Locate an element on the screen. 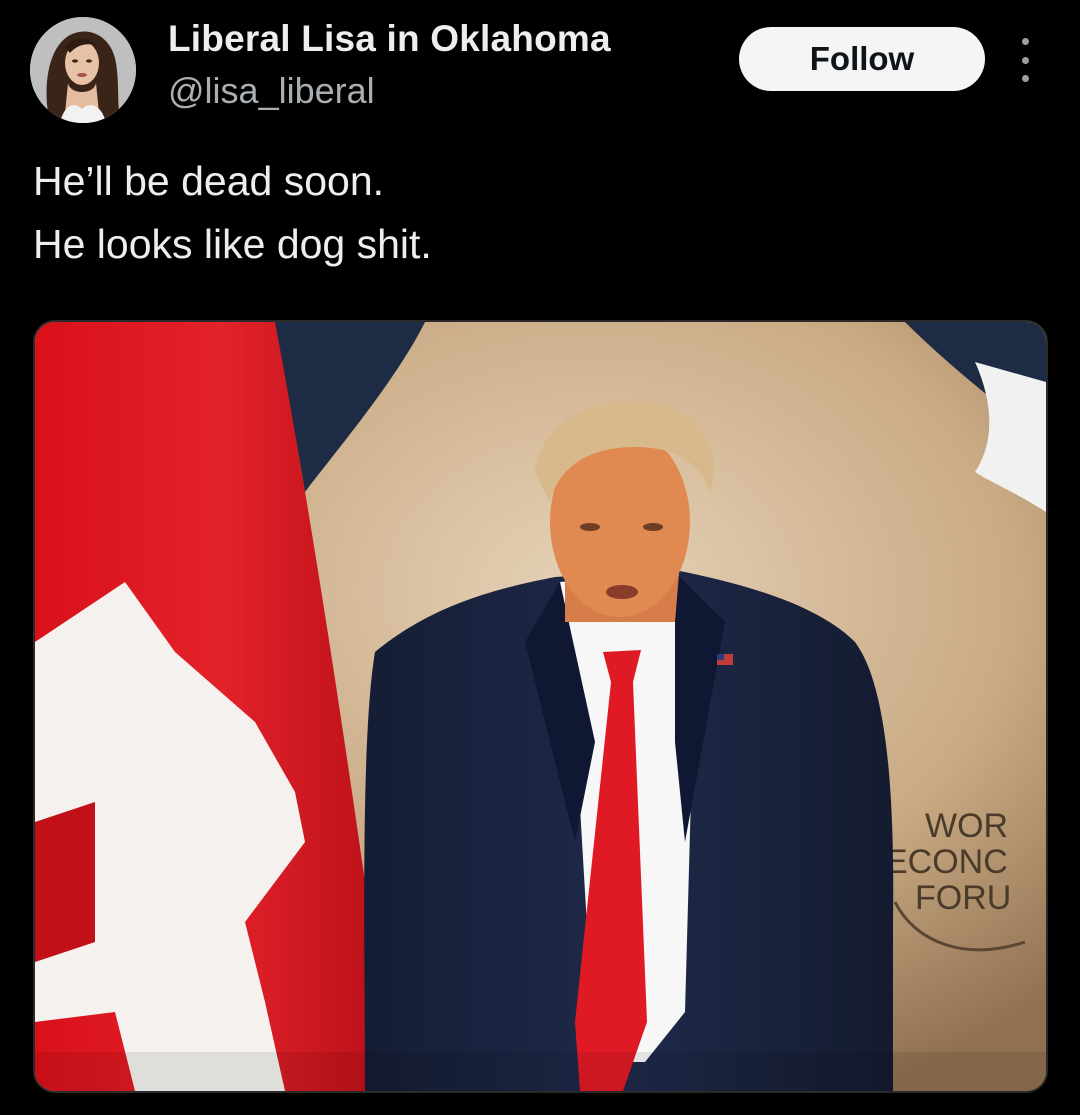  mouth is located at coordinates (622, 592).